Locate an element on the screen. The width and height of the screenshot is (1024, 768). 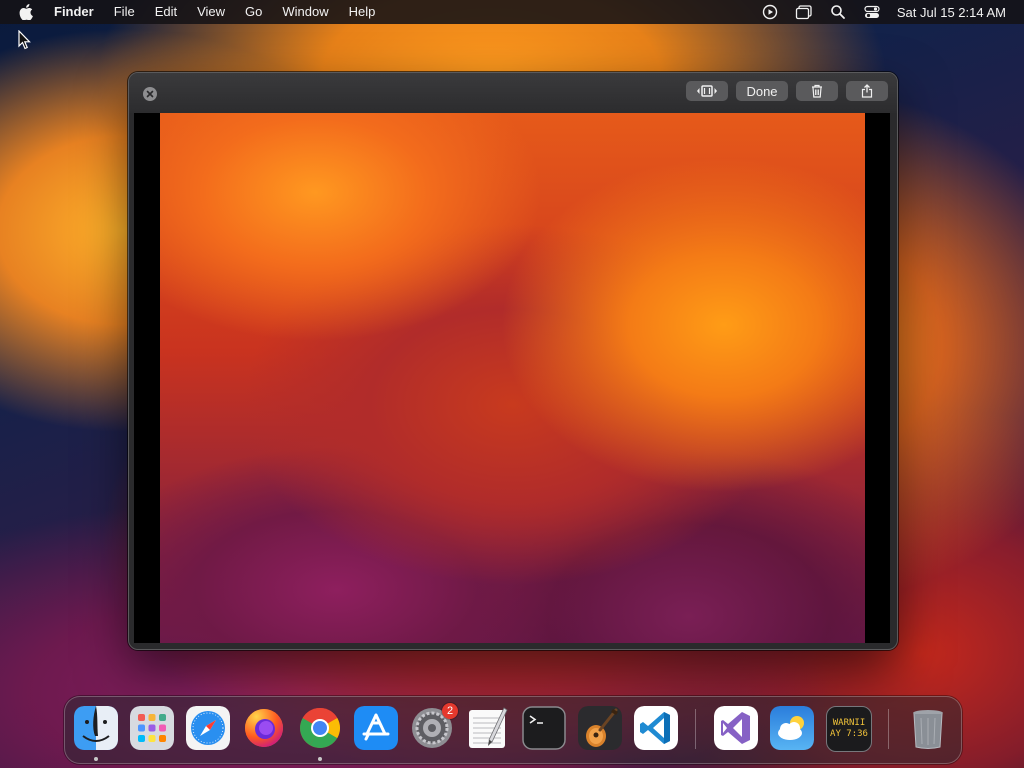
menu-go: Go is located at coordinates (253, 12).